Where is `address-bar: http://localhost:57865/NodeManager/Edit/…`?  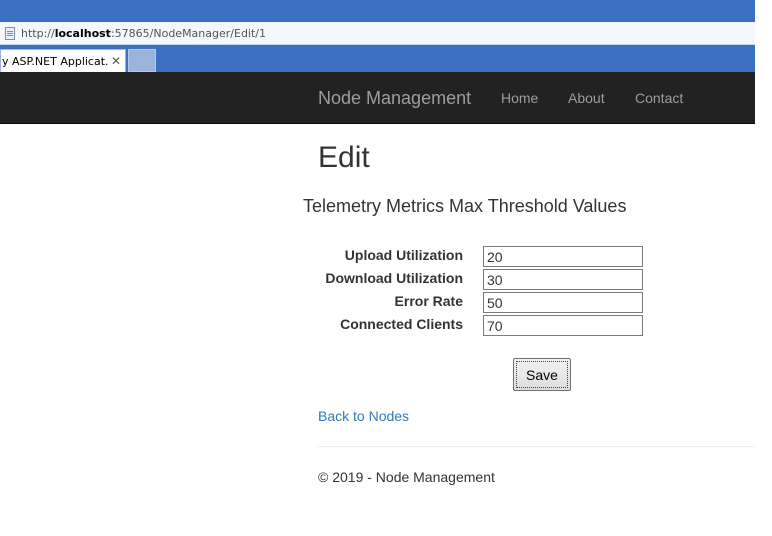 address-bar: http://localhost:57865/NodeManager/Edit/… is located at coordinates (377, 33).